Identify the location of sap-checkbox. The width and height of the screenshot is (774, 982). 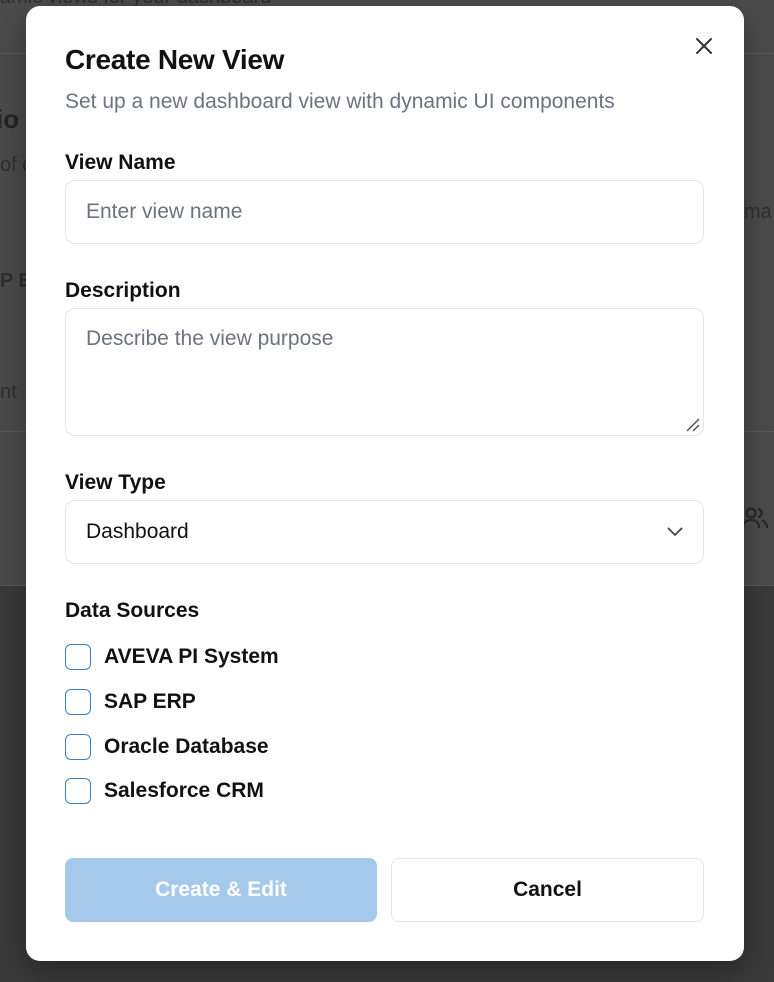
(78, 702).